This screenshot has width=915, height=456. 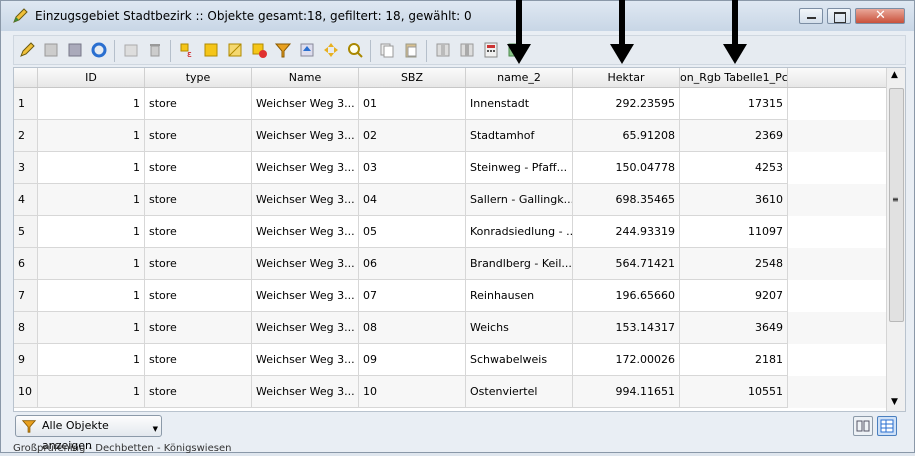 I want to click on cell-sbz: 05, so click(x=412, y=232).